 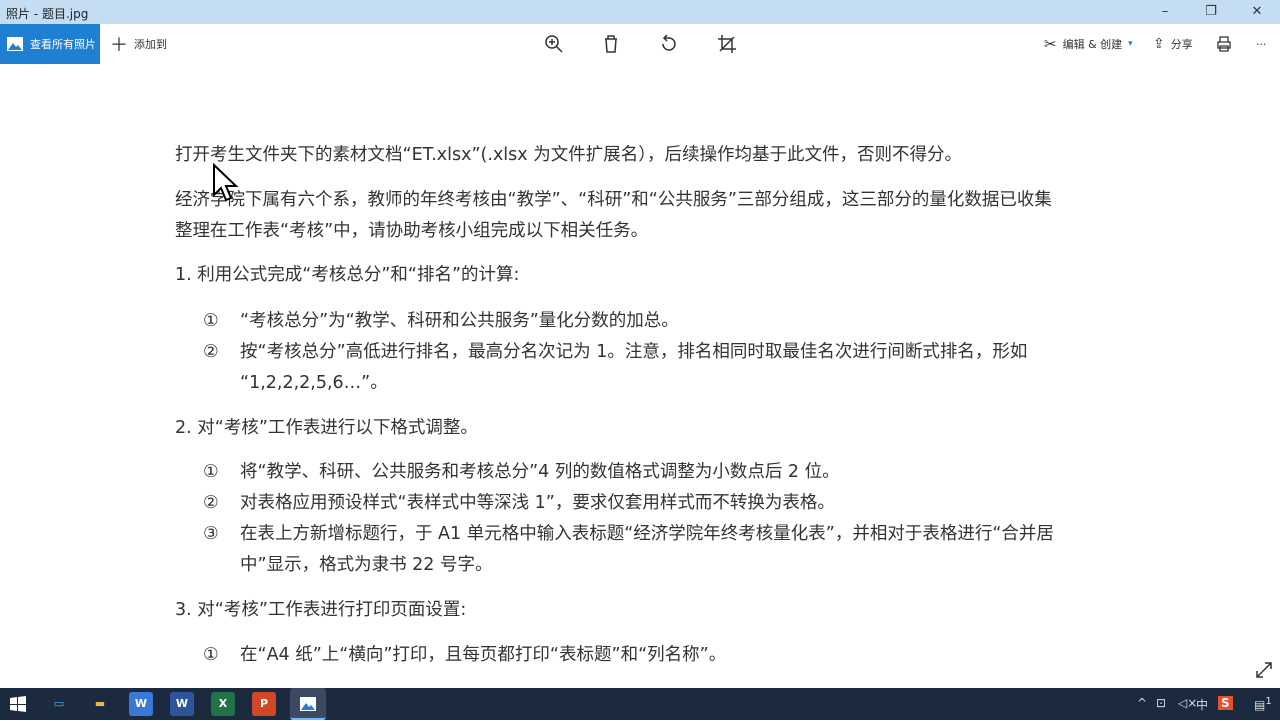 I want to click on crop-button, so click(x=727, y=44).